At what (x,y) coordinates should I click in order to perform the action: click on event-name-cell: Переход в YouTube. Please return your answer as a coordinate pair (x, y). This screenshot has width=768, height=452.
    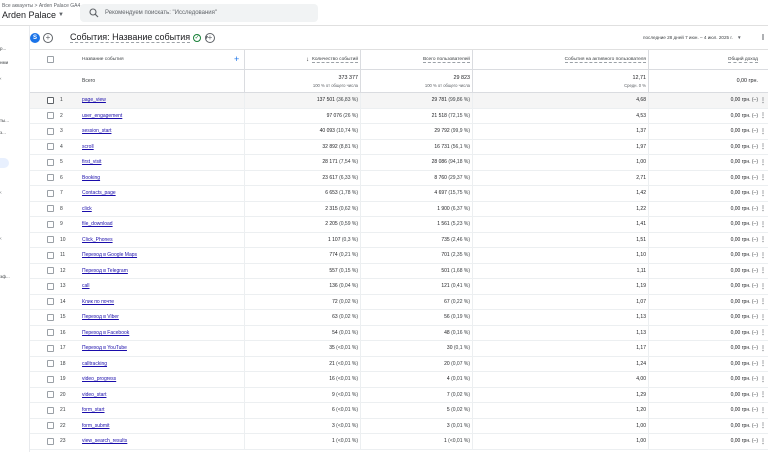
    Looking at the image, I should click on (162, 348).